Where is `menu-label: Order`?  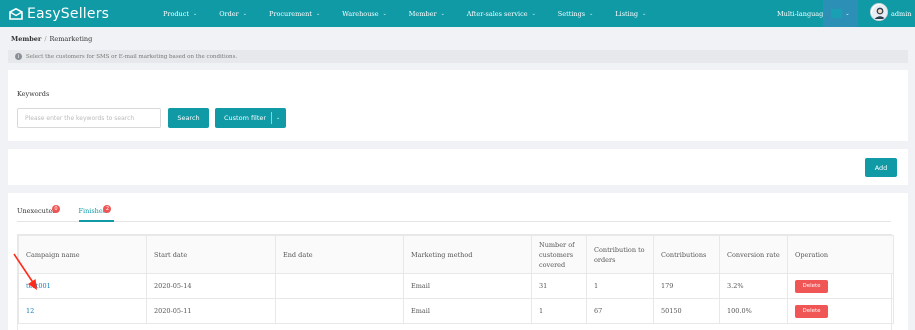
menu-label: Order is located at coordinates (229, 13).